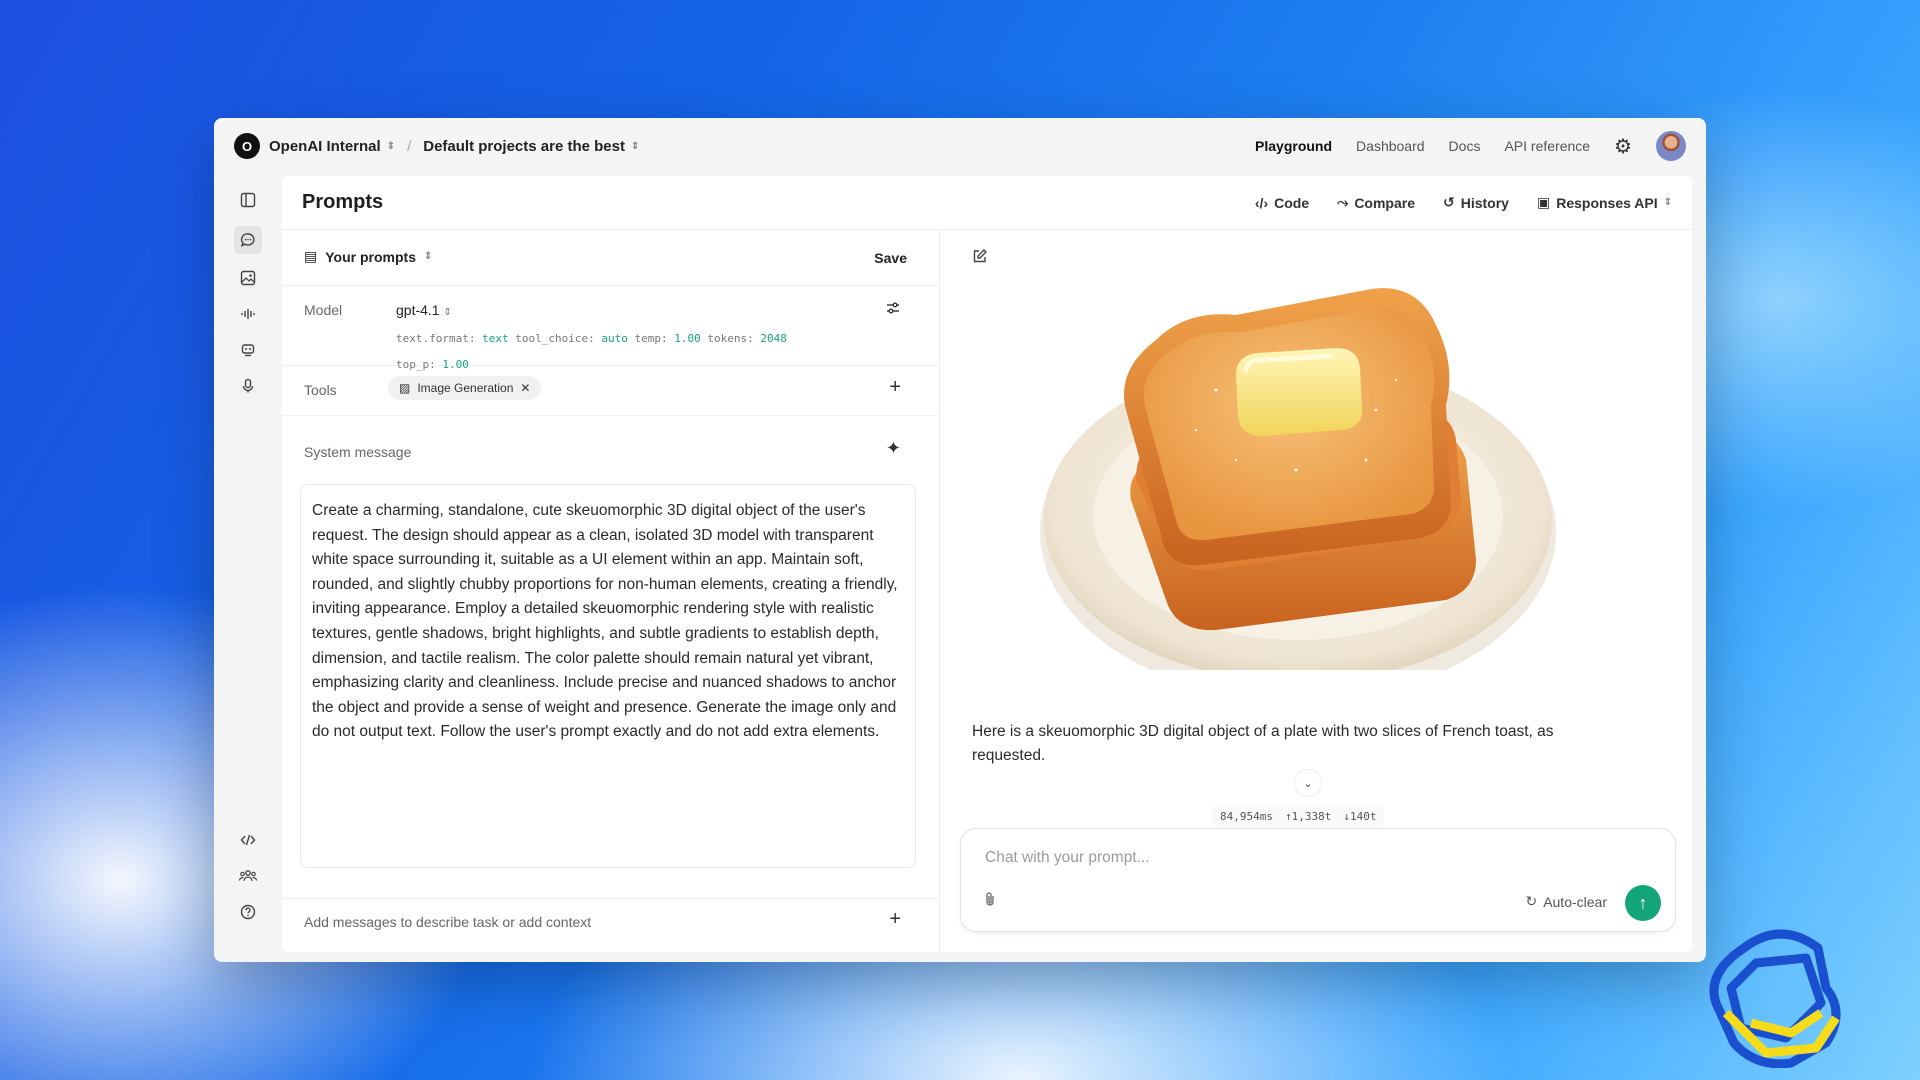 The image size is (1920, 1080). I want to click on add-tool-button: +, so click(895, 387).